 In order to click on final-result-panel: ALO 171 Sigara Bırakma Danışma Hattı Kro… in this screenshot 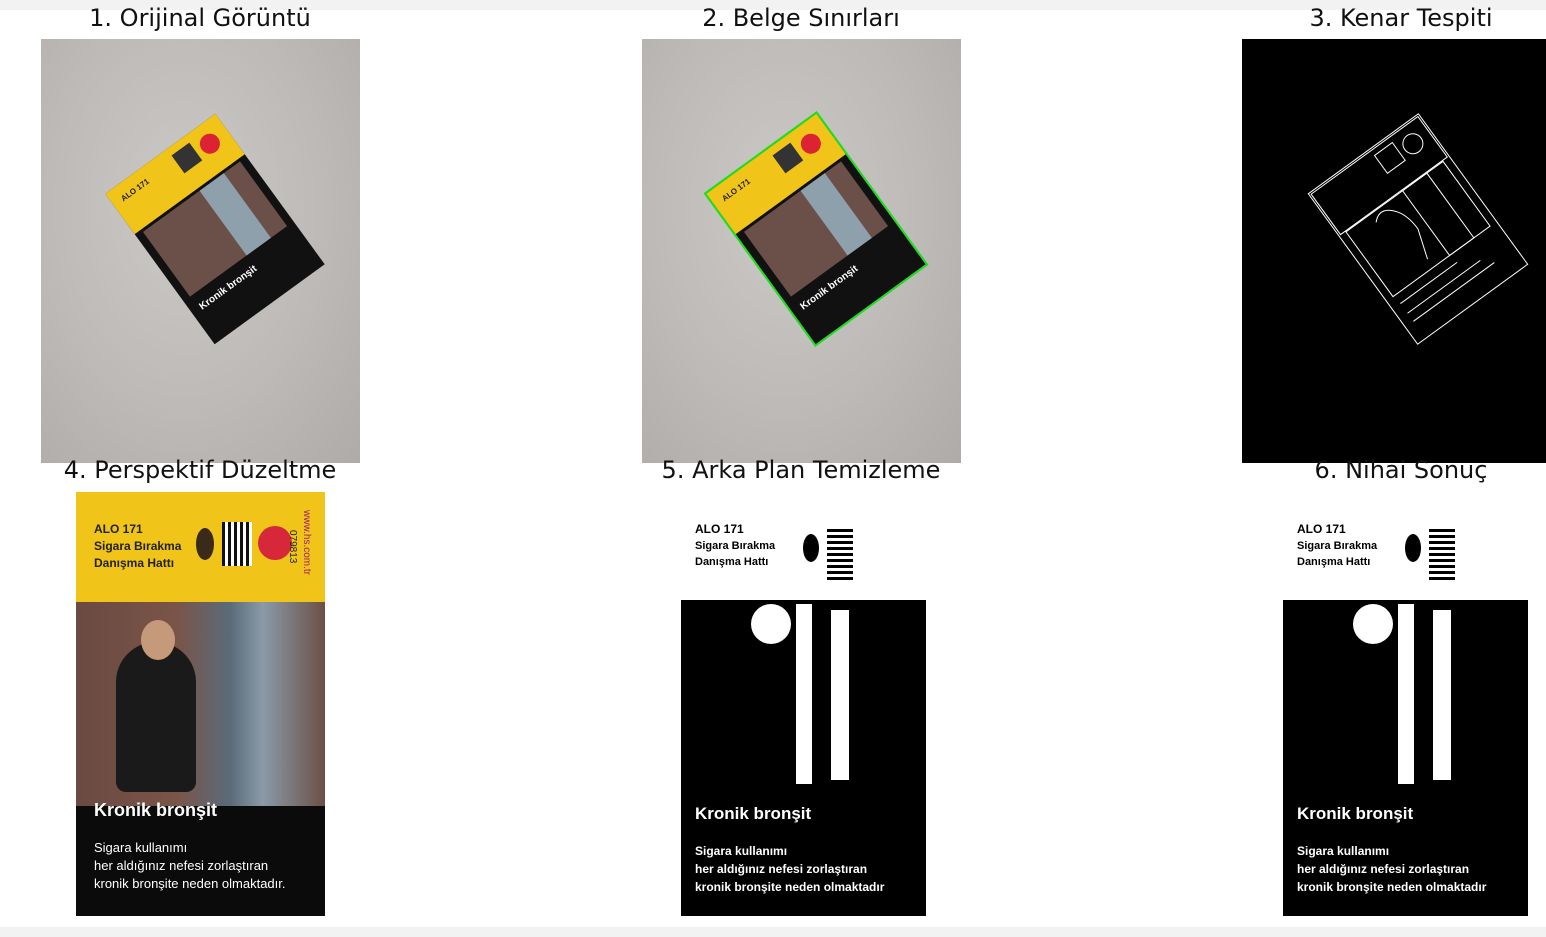, I will do `click(1405, 704)`.